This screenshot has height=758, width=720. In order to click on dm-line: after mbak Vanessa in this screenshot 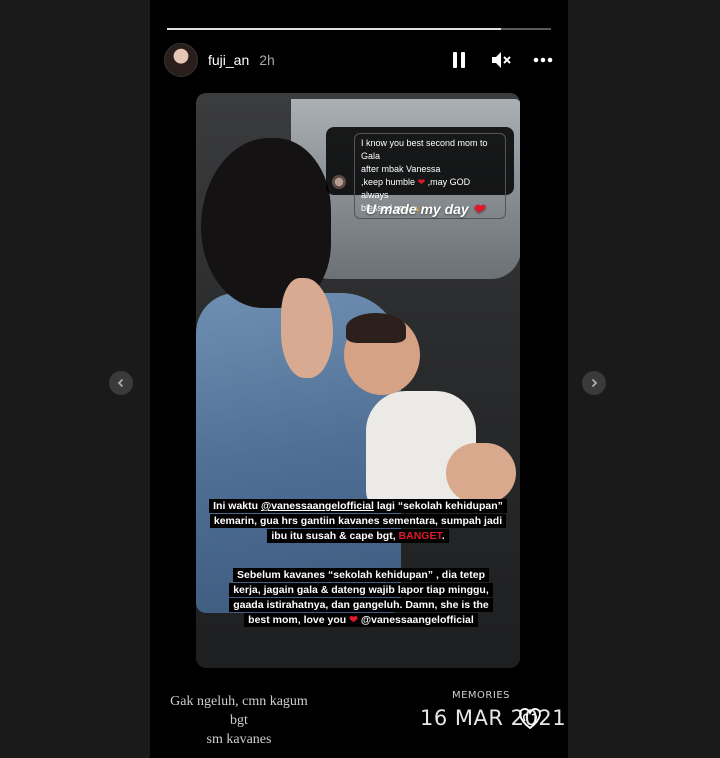, I will do `click(401, 169)`.